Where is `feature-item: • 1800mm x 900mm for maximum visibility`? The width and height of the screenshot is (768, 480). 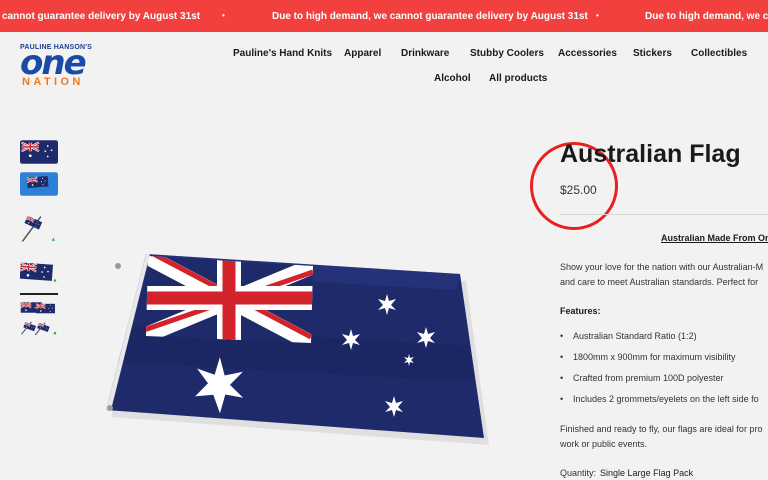
feature-item: • 1800mm x 900mm for maximum visibility is located at coordinates (648, 357).